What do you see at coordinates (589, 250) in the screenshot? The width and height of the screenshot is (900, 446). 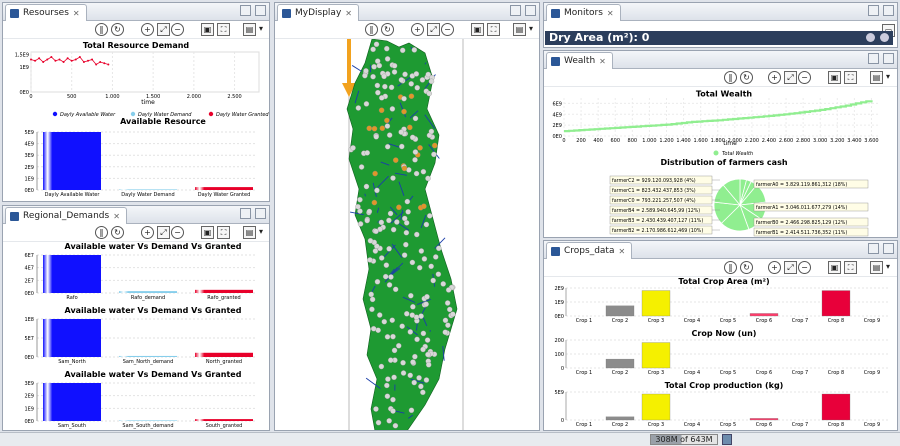 I see `tab-crops-data: Crops_data ✕` at bounding box center [589, 250].